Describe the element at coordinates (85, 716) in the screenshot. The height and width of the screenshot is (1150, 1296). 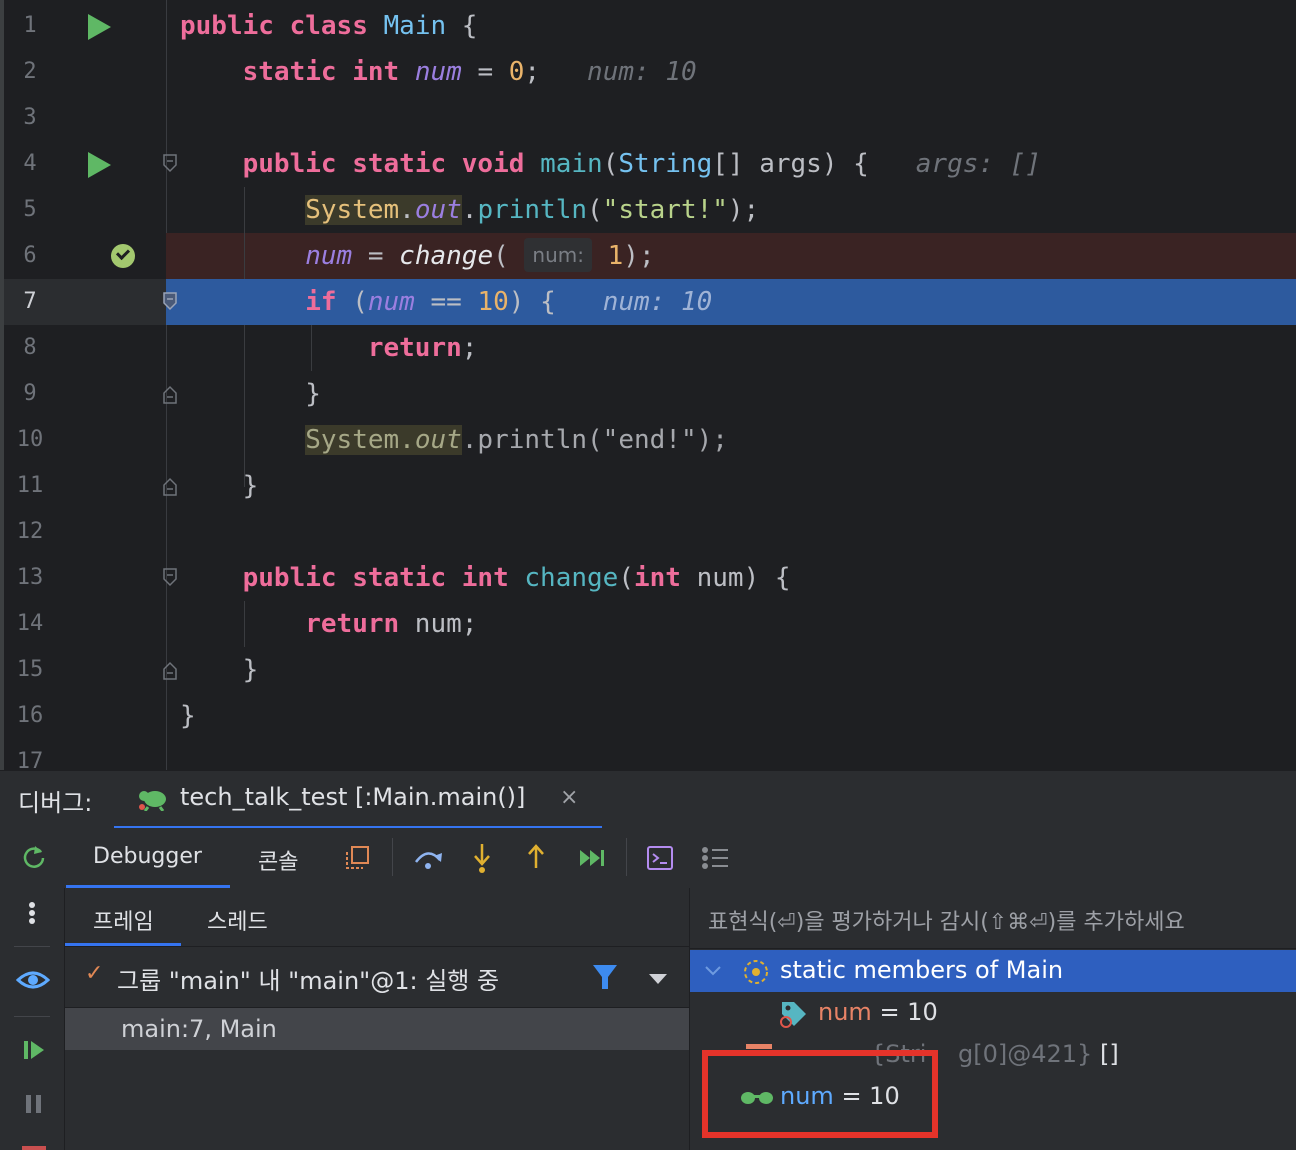
I see `gutter: 16` at that location.